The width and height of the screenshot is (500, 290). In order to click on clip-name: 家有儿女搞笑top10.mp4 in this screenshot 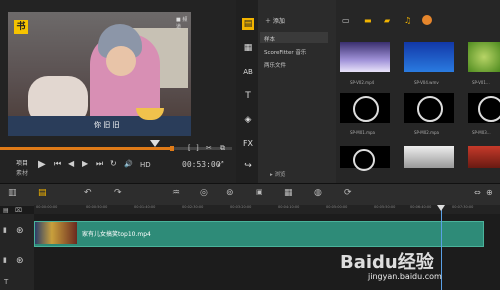, I will do `click(116, 234)`.